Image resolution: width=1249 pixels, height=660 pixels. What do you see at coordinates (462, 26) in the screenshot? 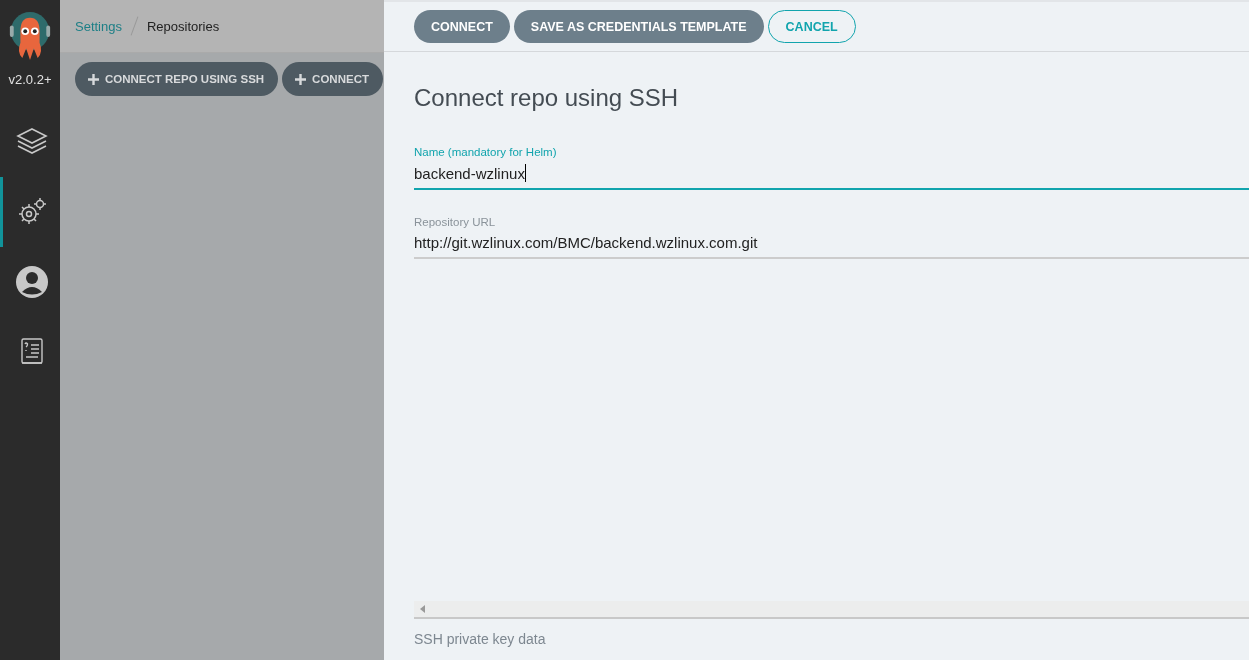
I see `action-button: CONNECT` at bounding box center [462, 26].